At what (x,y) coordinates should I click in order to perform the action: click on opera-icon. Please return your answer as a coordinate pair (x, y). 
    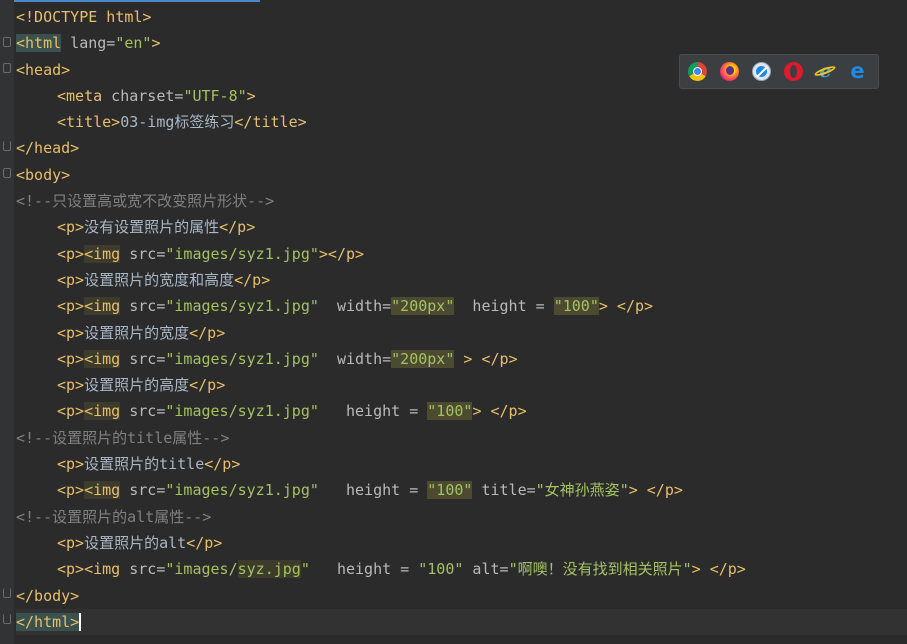
    Looking at the image, I should click on (793, 71).